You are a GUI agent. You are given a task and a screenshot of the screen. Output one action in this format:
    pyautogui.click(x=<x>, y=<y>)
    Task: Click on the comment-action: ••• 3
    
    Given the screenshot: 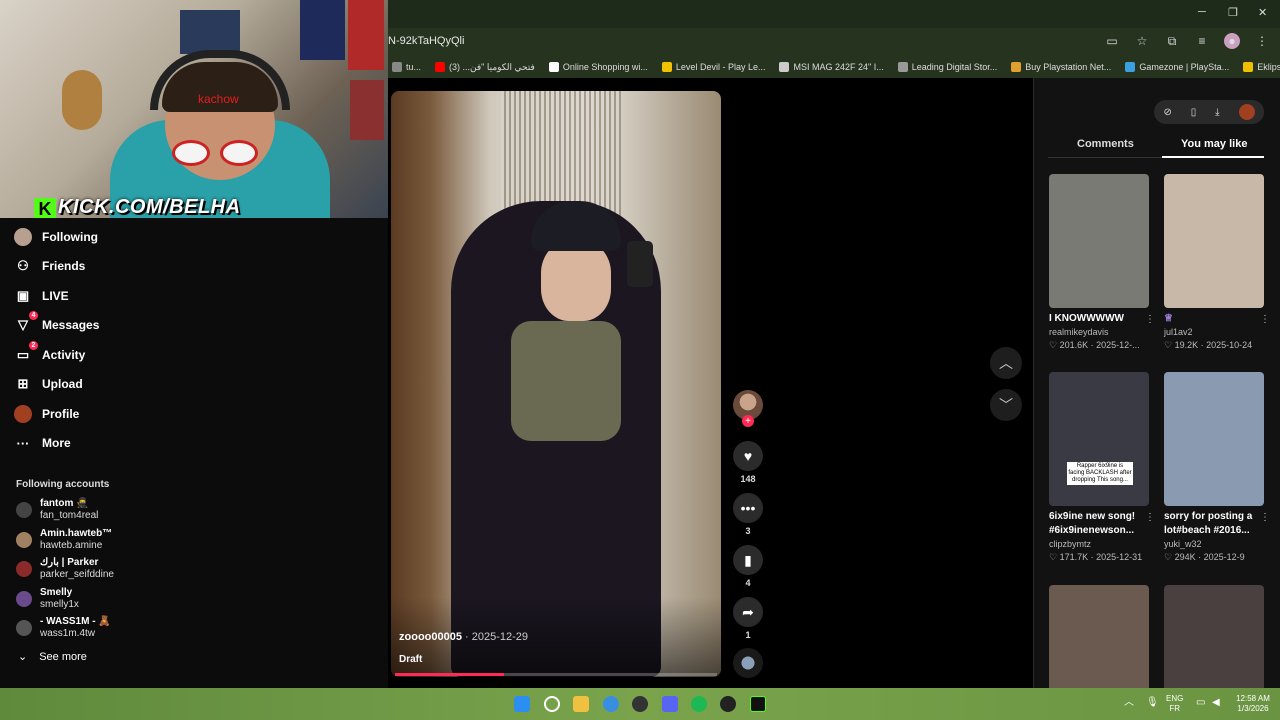 What is the action you would take?
    pyautogui.click(x=748, y=514)
    